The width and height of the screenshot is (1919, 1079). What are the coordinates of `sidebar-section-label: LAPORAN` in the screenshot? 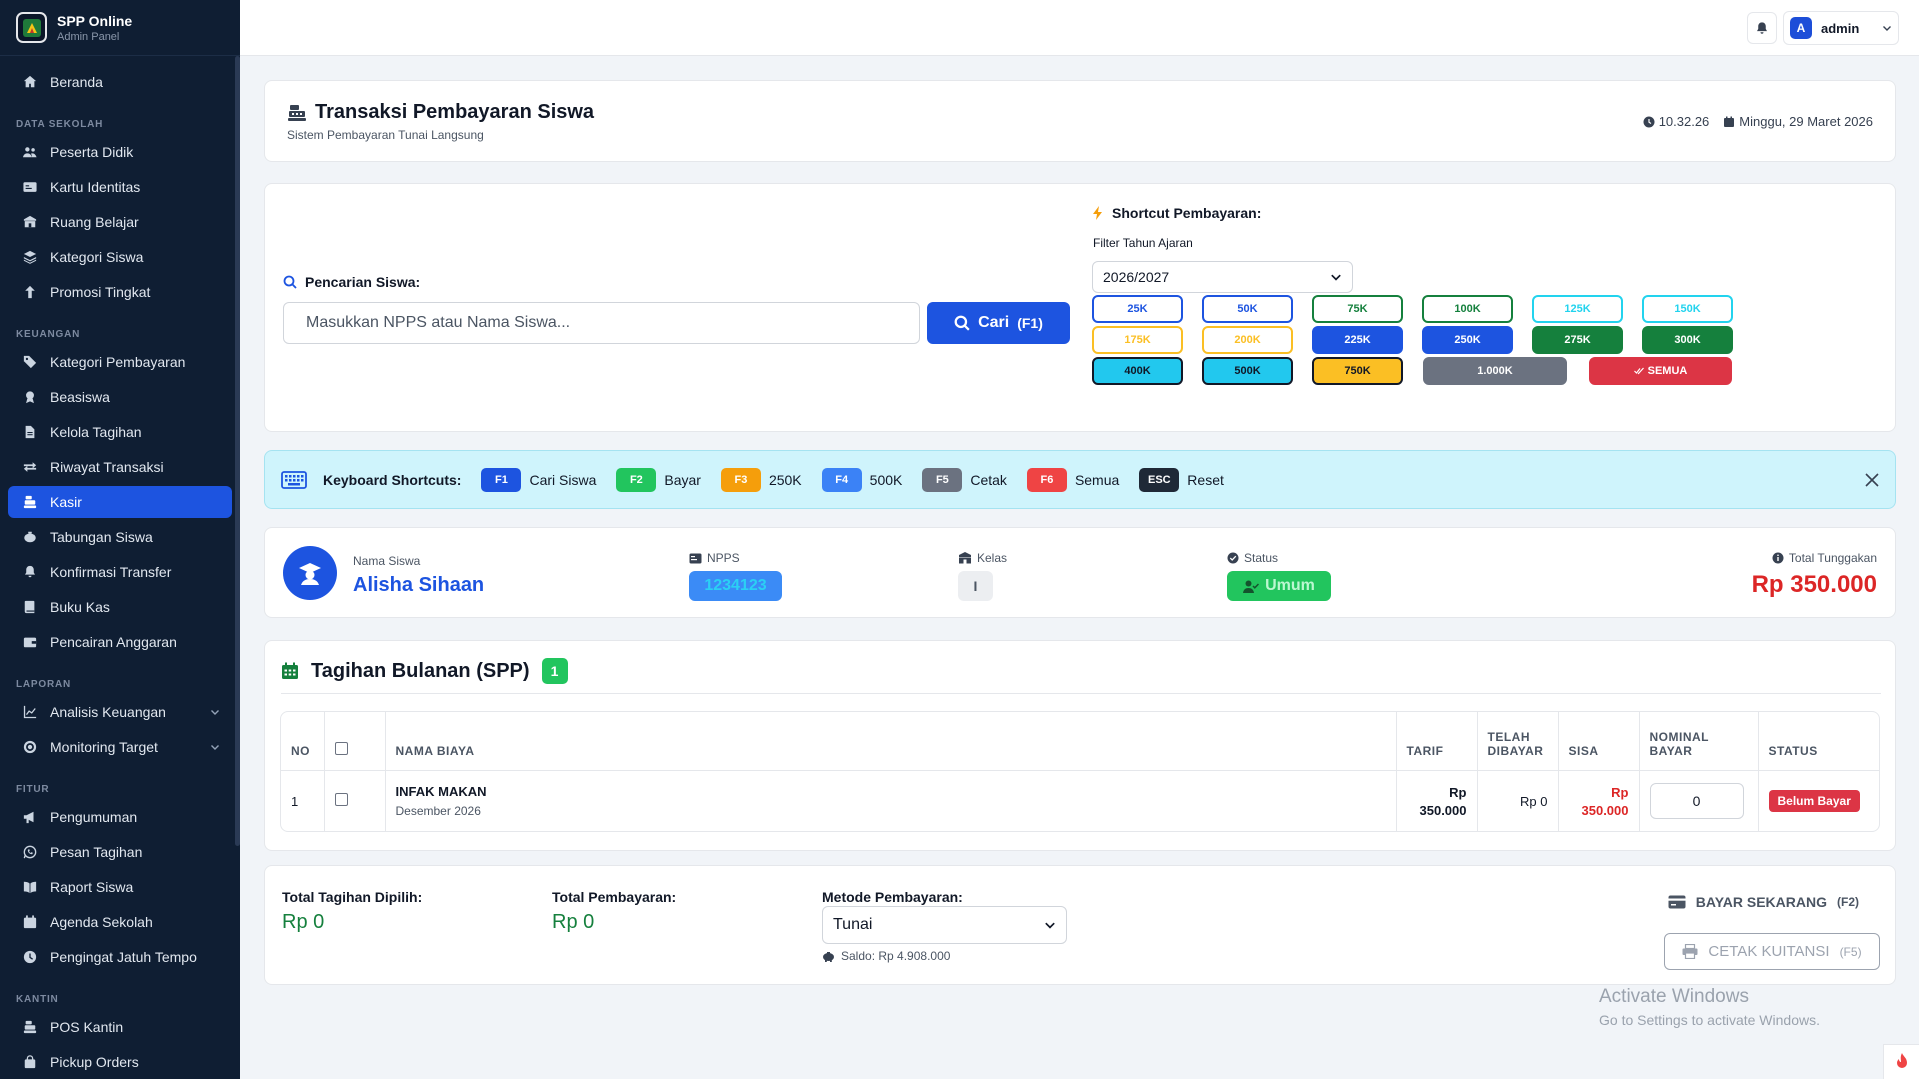 It's located at (44, 684).